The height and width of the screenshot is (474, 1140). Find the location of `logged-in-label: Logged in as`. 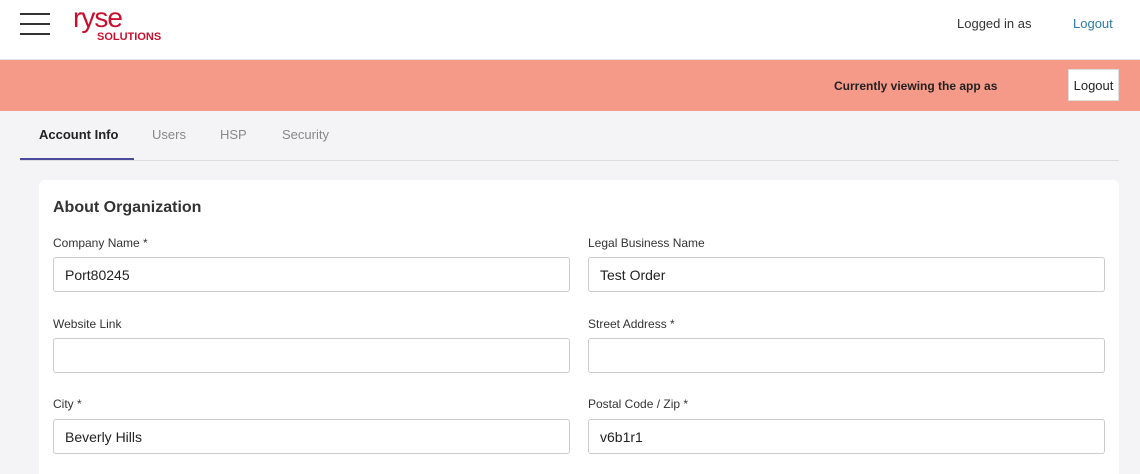

logged-in-label: Logged in as is located at coordinates (994, 23).